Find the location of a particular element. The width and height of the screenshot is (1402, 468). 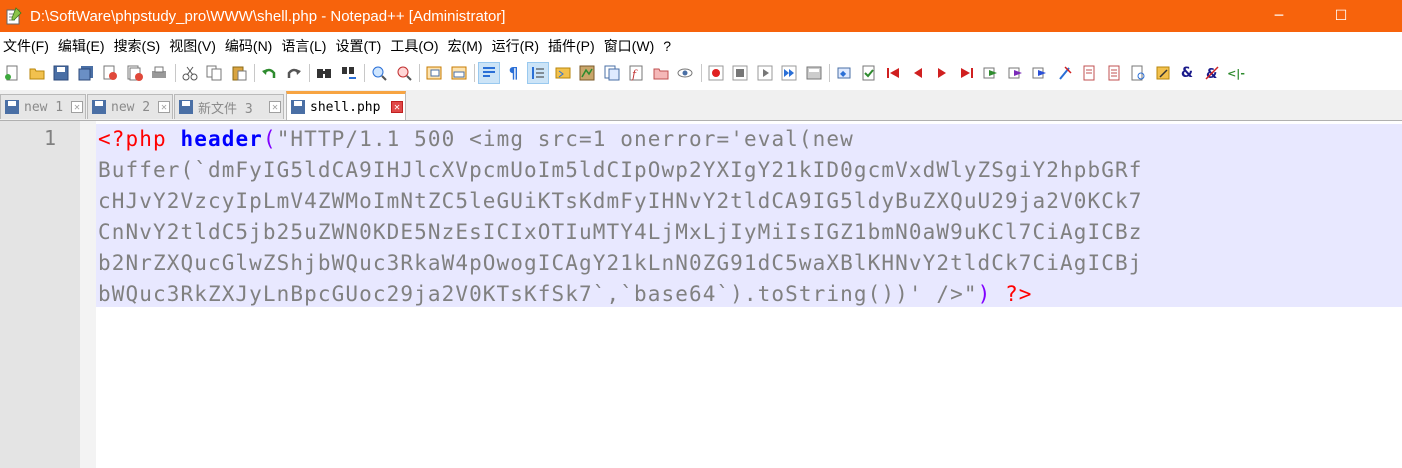

redo-icon is located at coordinates (294, 73).